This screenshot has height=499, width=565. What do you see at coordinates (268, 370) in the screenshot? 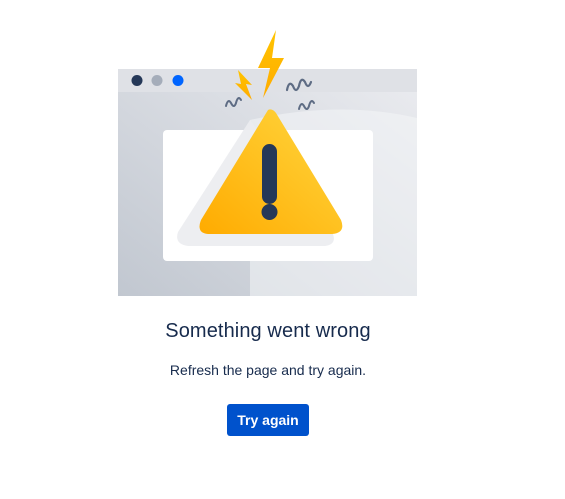
I see `error-message: Refresh the page and try again.` at bounding box center [268, 370].